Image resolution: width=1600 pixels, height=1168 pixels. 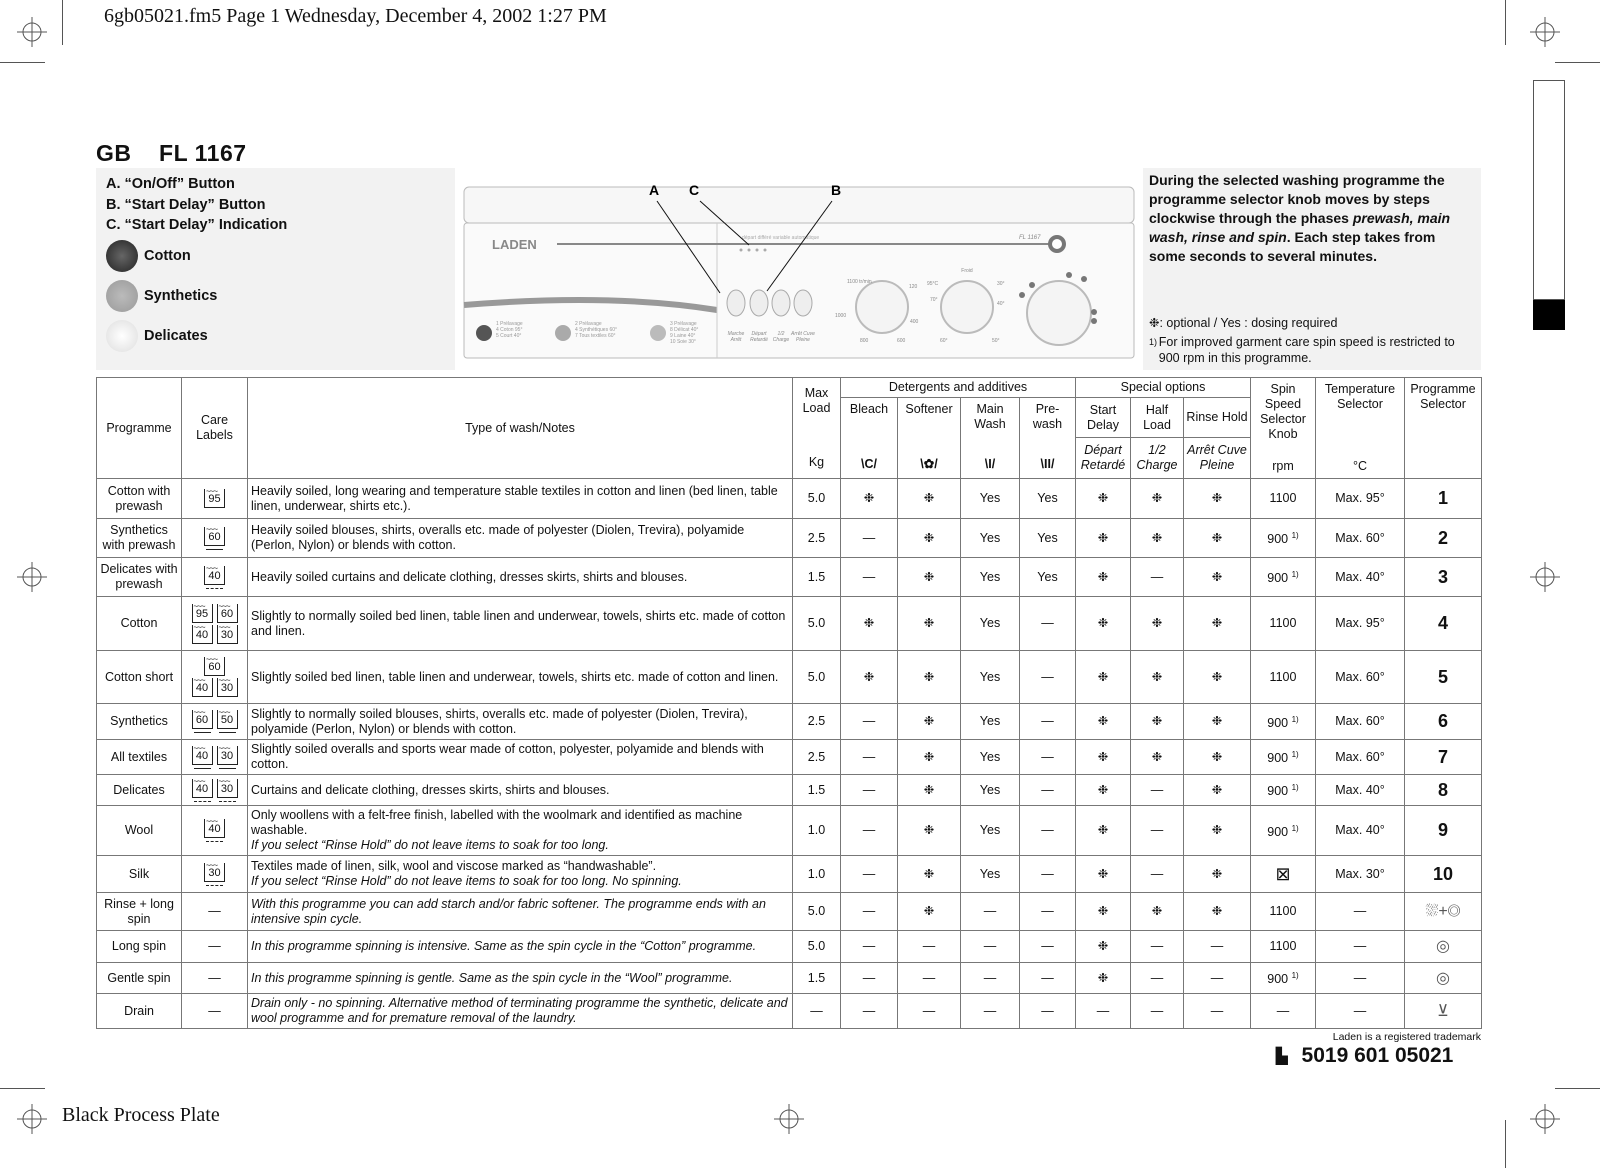 What do you see at coordinates (1443, 721) in the screenshot?
I see `cell-programme-number: 6` at bounding box center [1443, 721].